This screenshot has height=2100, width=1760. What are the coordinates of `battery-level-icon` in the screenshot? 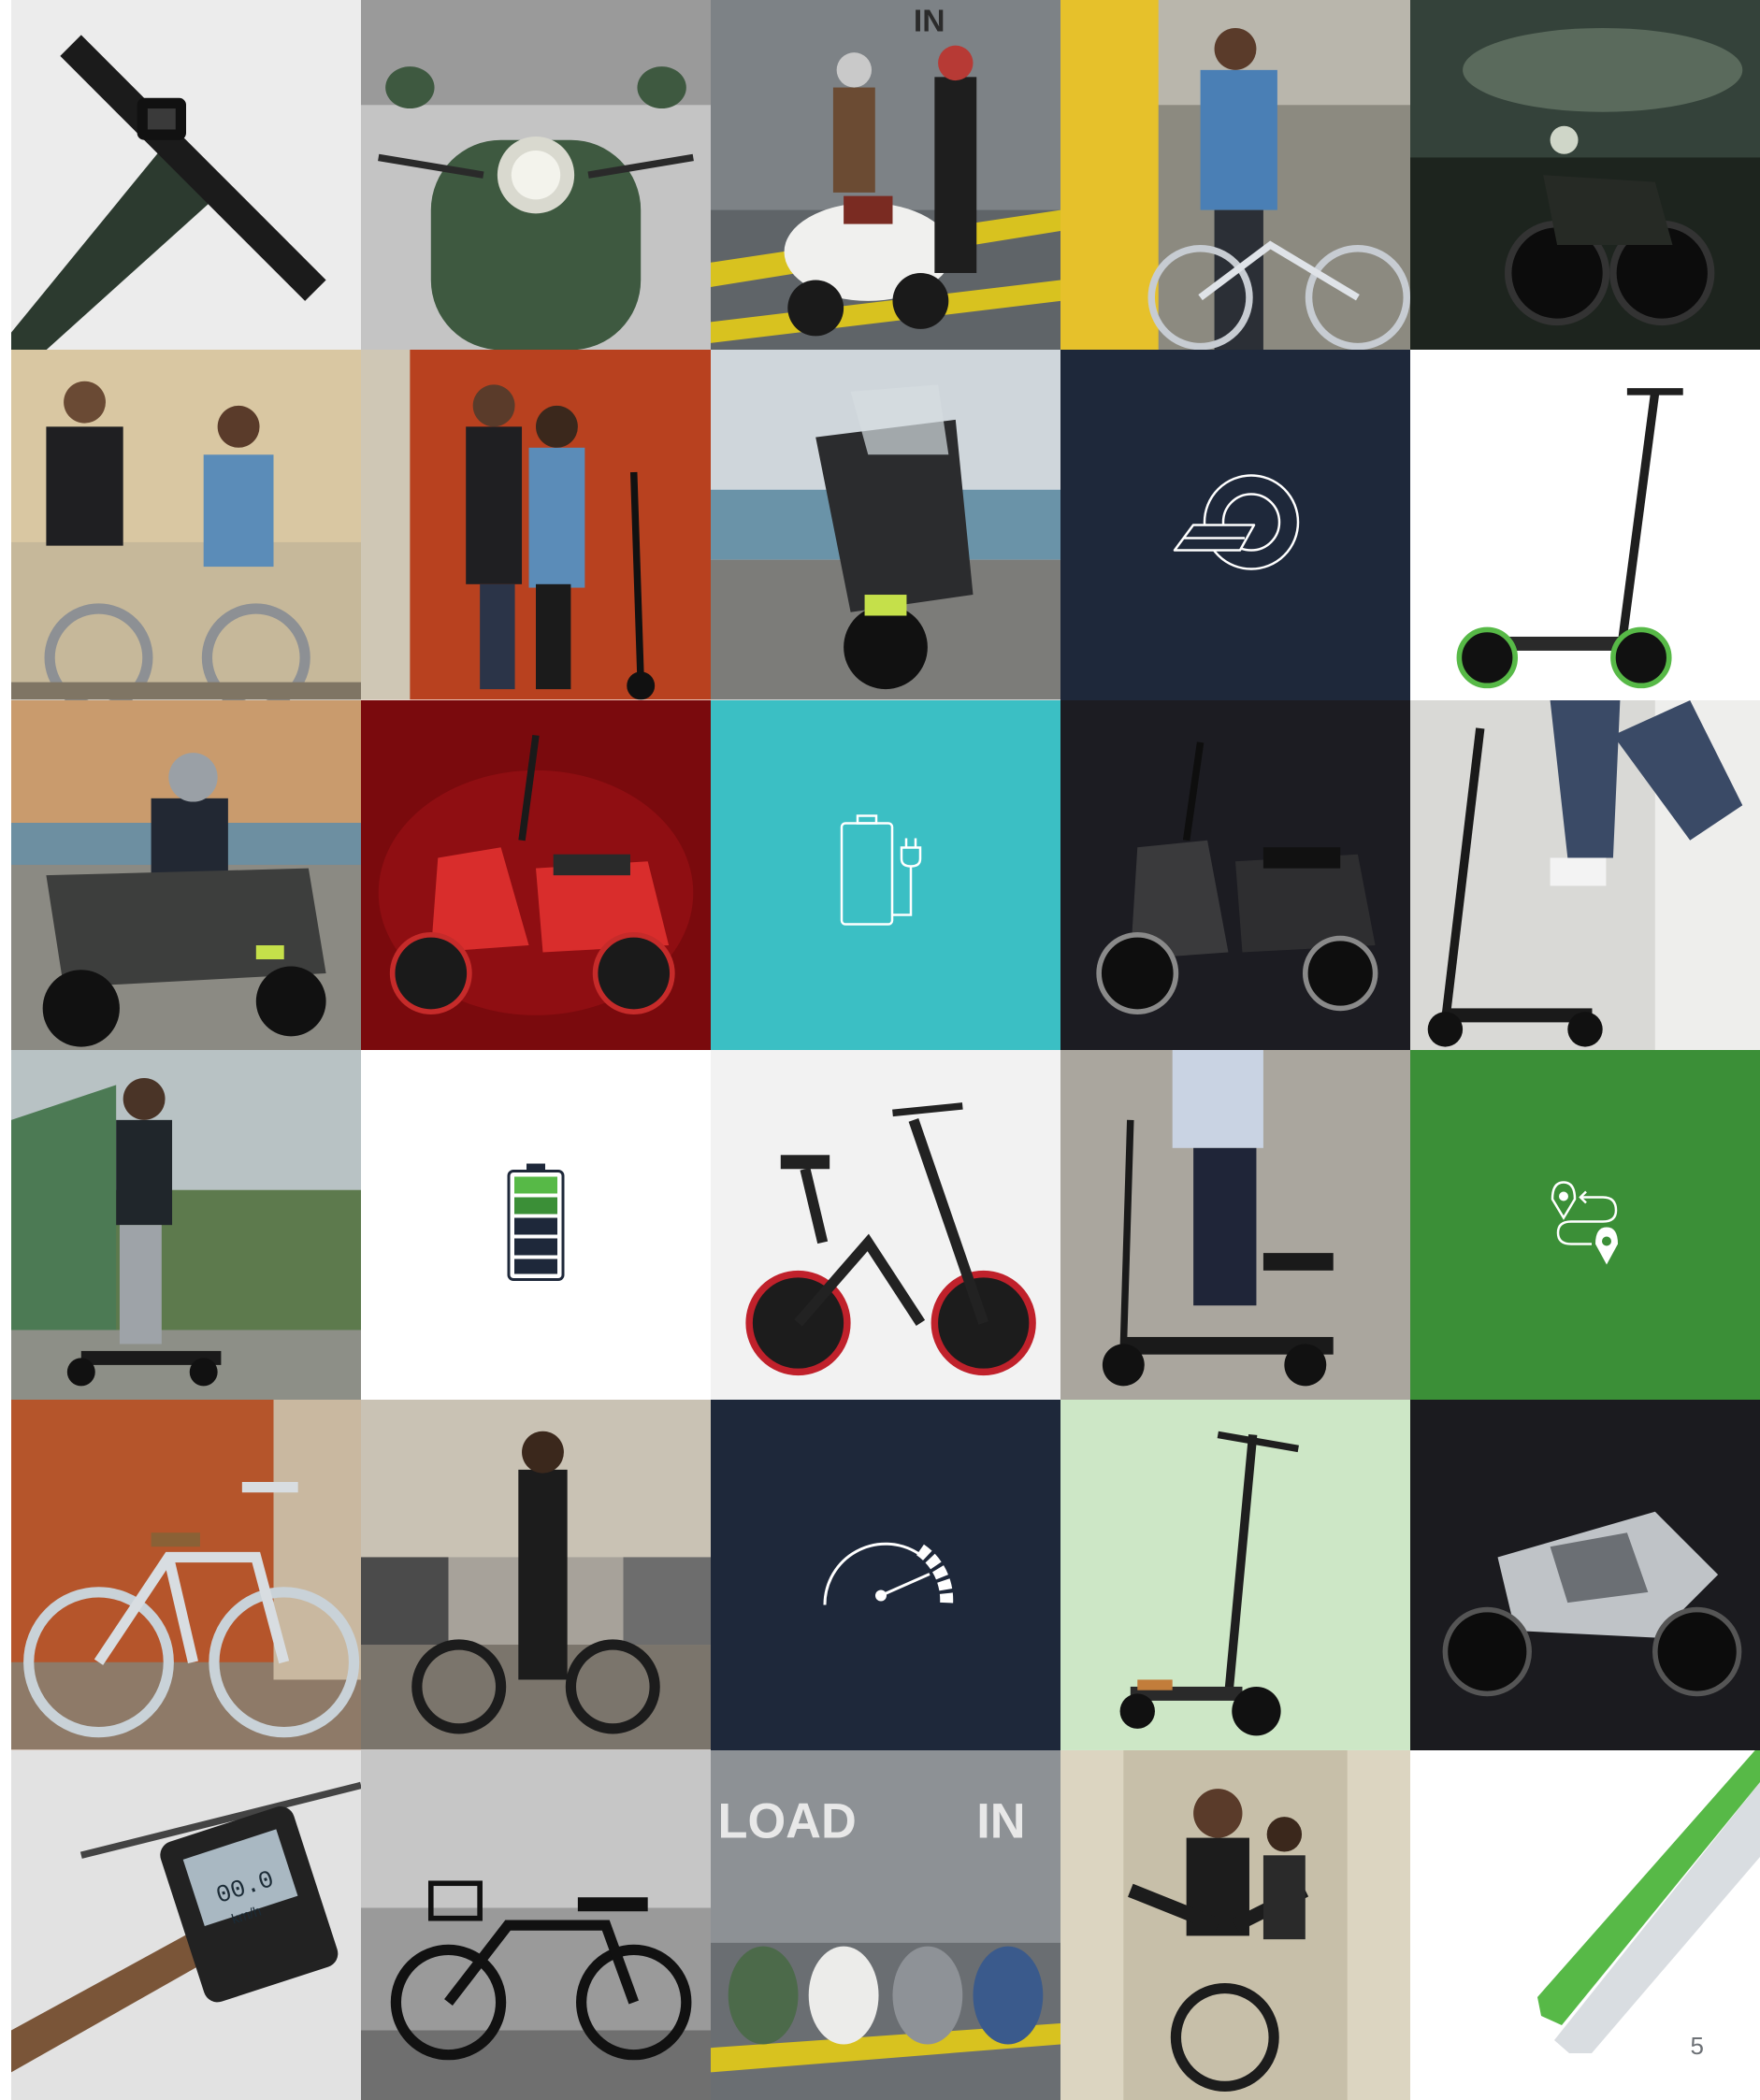 It's located at (536, 1225).